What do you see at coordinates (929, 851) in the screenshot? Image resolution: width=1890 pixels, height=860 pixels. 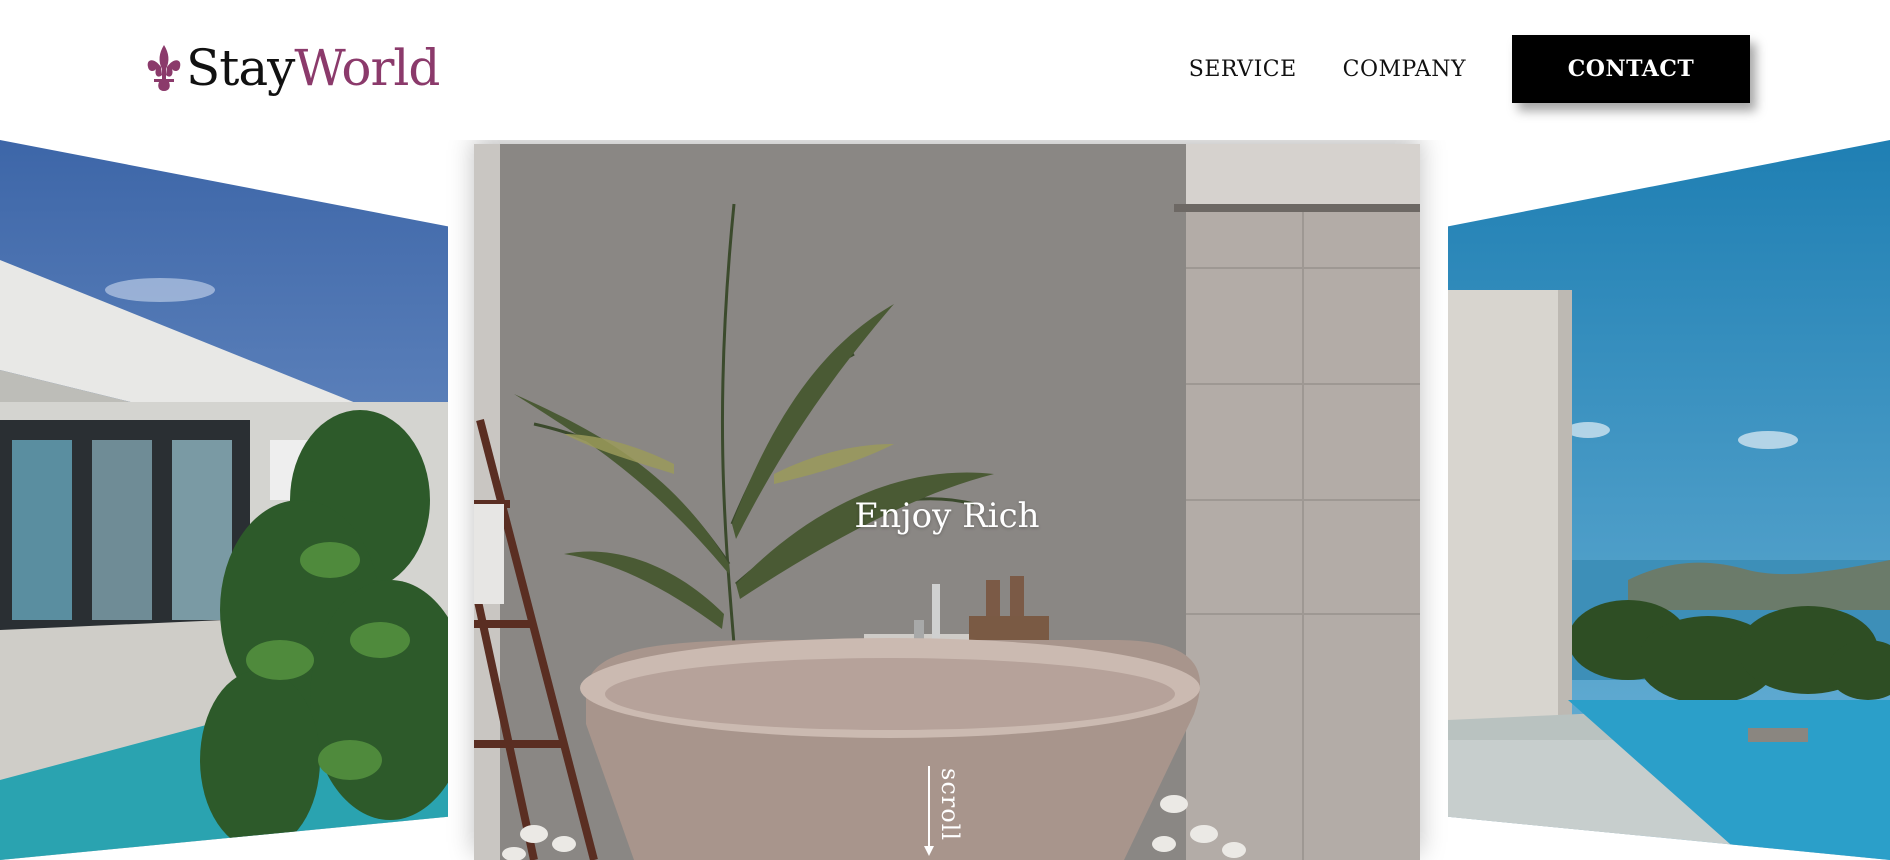 I see `arrow-down-icon` at bounding box center [929, 851].